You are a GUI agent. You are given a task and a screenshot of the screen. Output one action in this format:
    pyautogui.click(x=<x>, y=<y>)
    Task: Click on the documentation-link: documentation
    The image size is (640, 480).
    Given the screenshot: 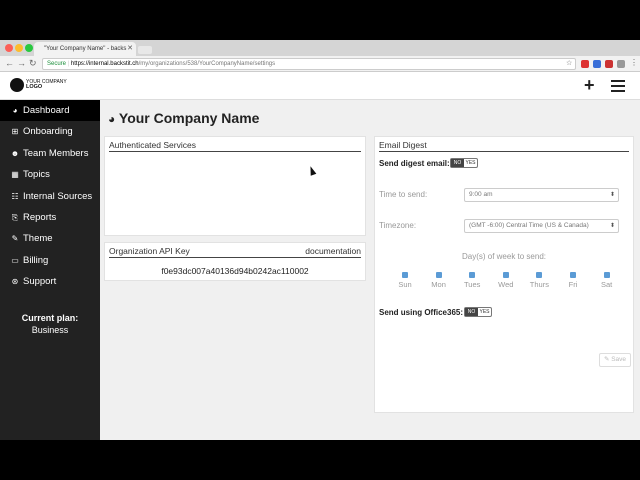 What is the action you would take?
    pyautogui.click(x=333, y=251)
    